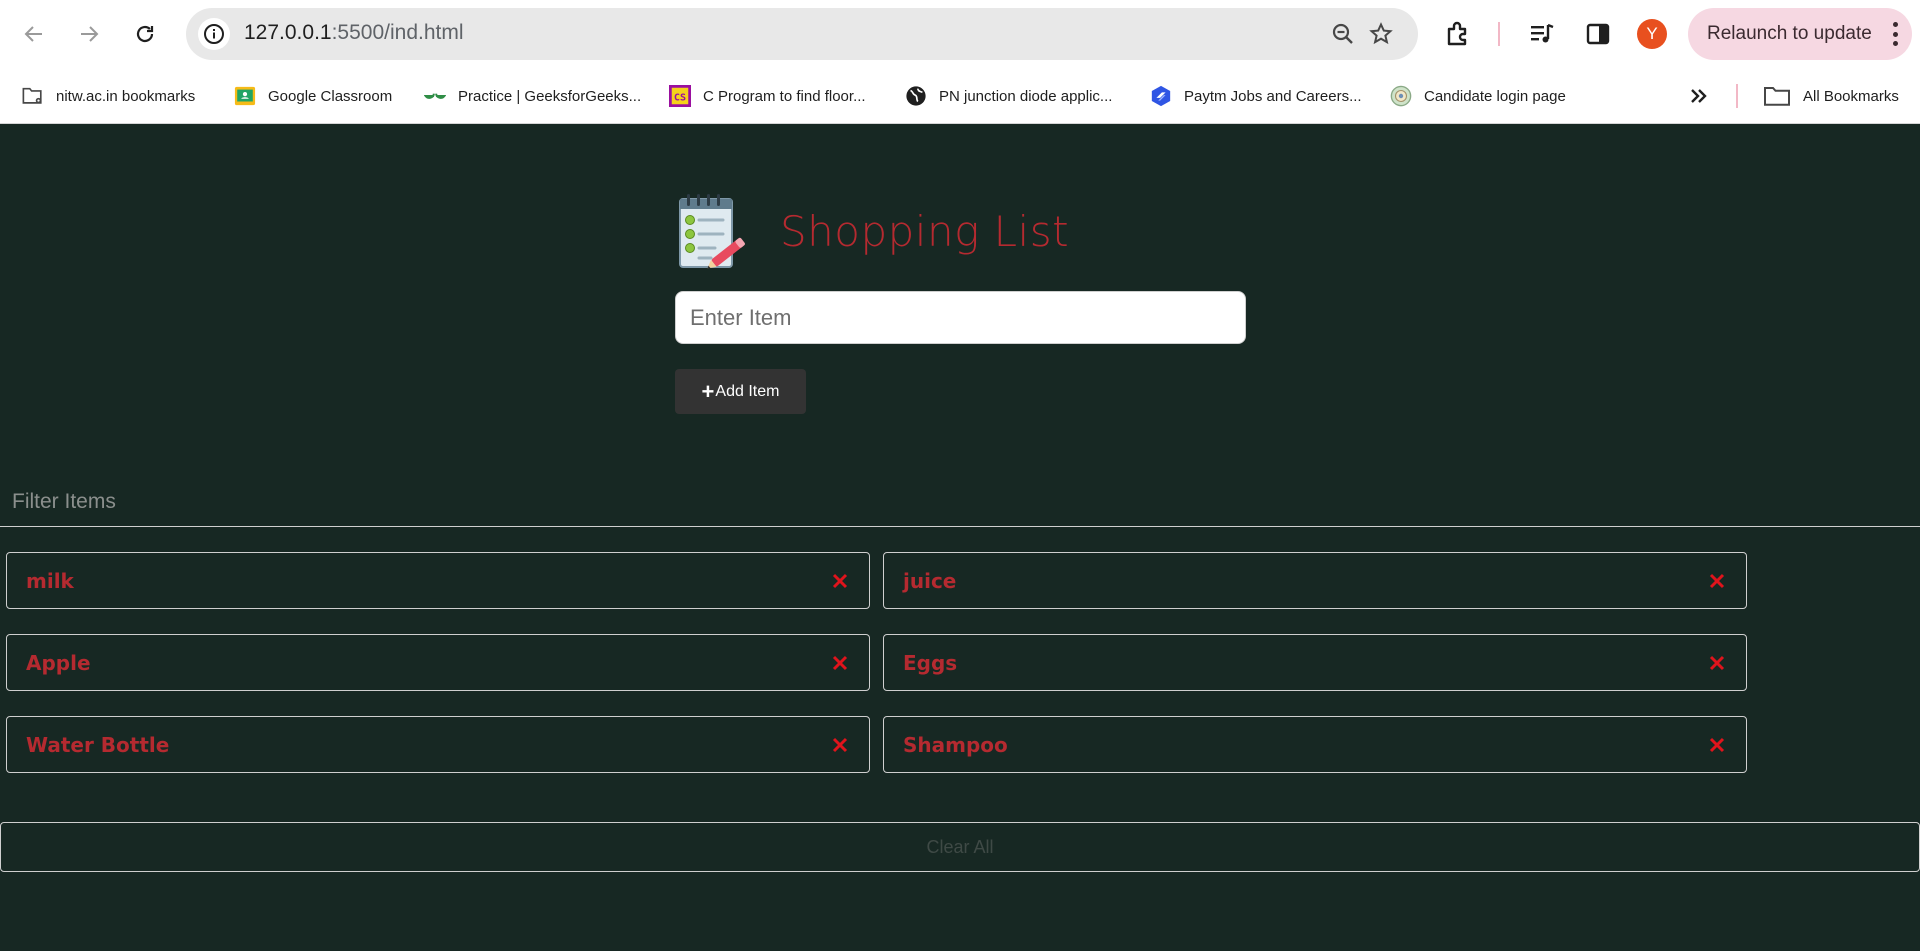 The width and height of the screenshot is (1920, 951). I want to click on list-item: Apple, so click(438, 662).